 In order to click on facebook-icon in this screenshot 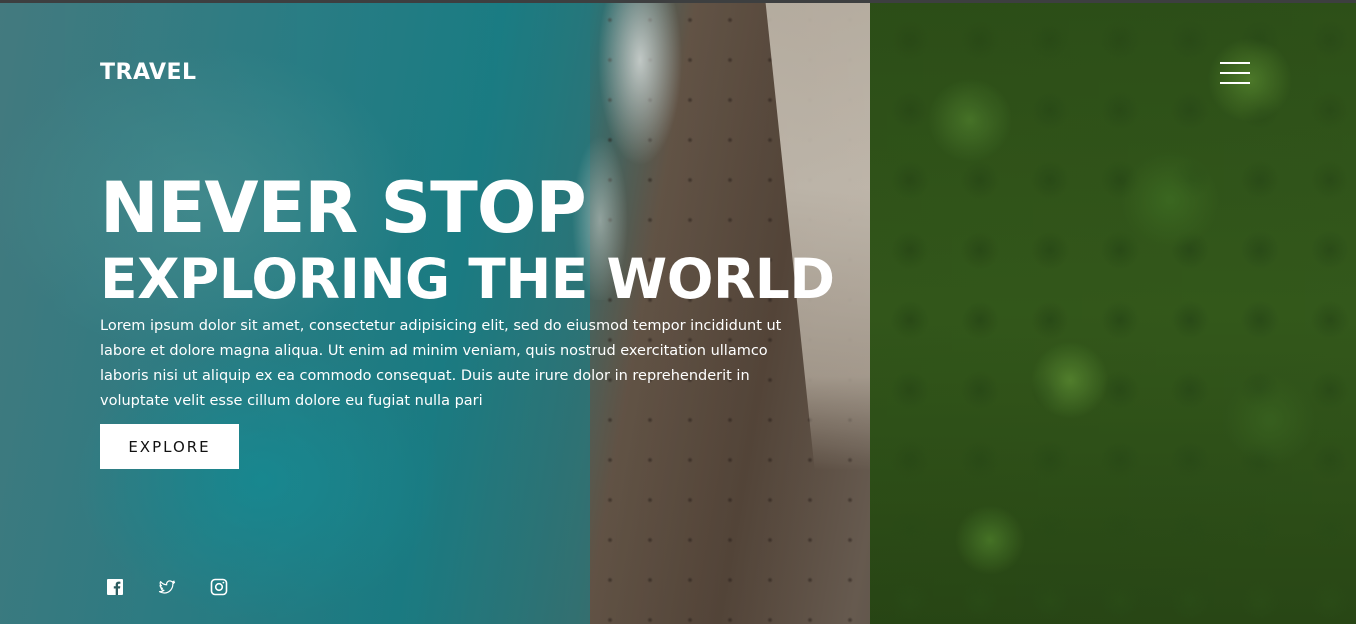, I will do `click(115, 587)`.